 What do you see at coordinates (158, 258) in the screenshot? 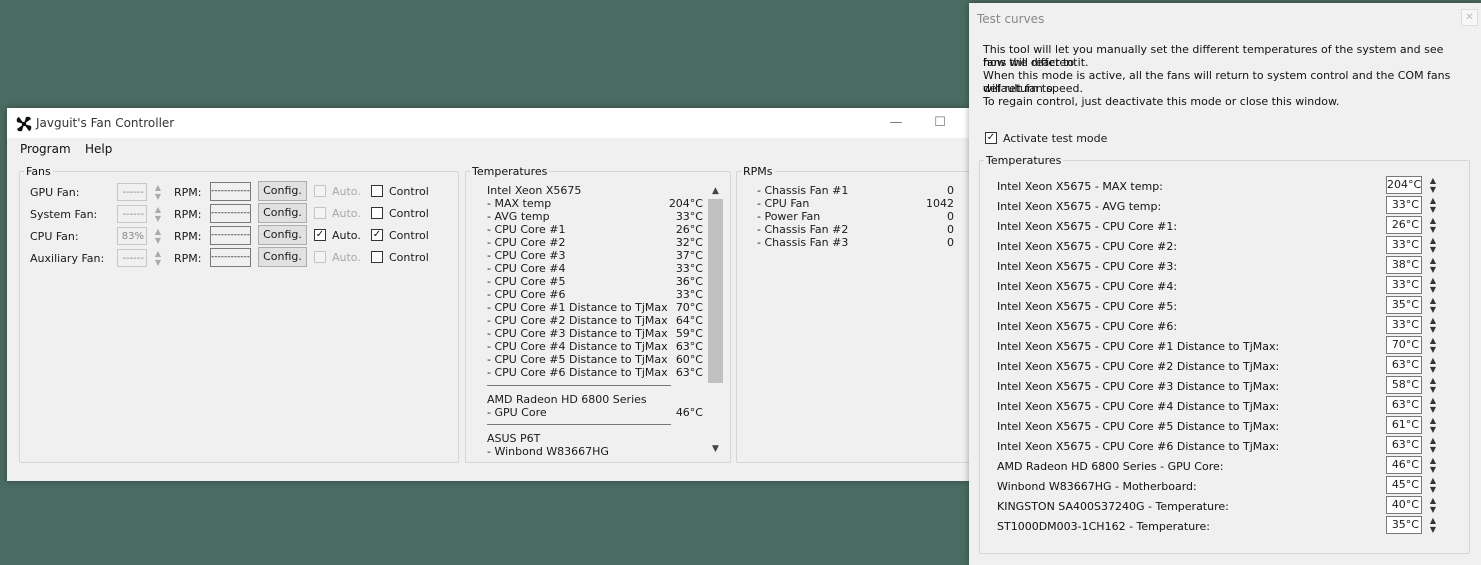
I see `auxiliary-fan-spin-icon: ▲ ▼` at bounding box center [158, 258].